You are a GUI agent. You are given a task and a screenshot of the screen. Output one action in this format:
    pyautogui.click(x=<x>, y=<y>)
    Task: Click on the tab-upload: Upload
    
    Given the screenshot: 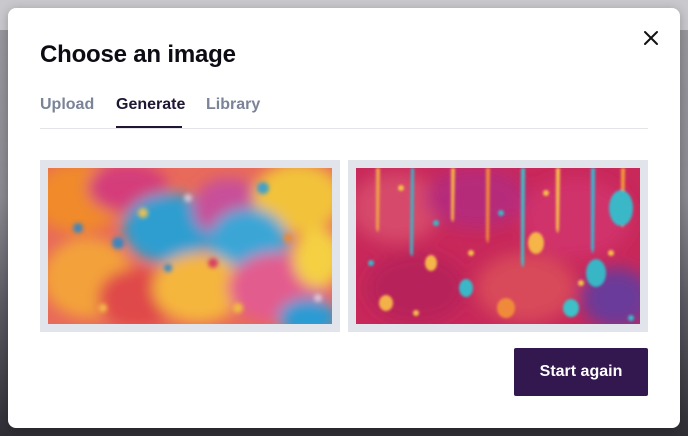 What is the action you would take?
    pyautogui.click(x=67, y=105)
    